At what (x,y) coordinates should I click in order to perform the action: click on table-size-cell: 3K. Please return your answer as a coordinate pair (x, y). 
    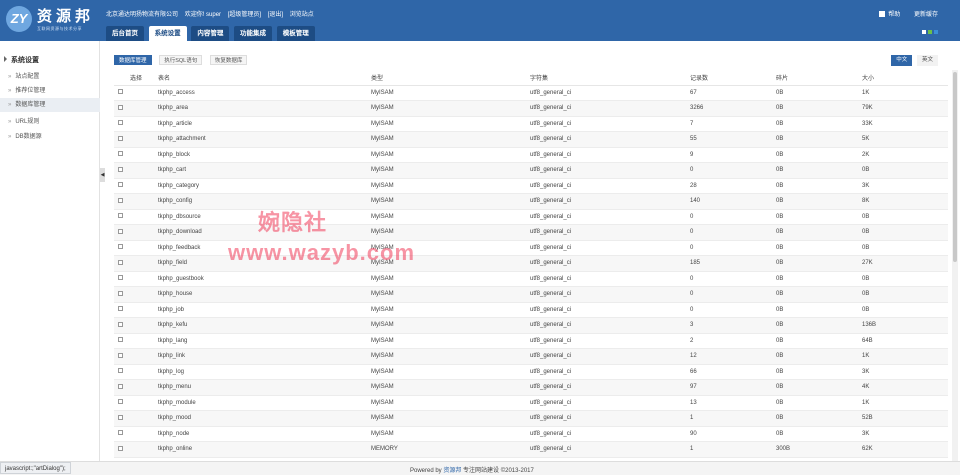
    Looking at the image, I should click on (904, 372).